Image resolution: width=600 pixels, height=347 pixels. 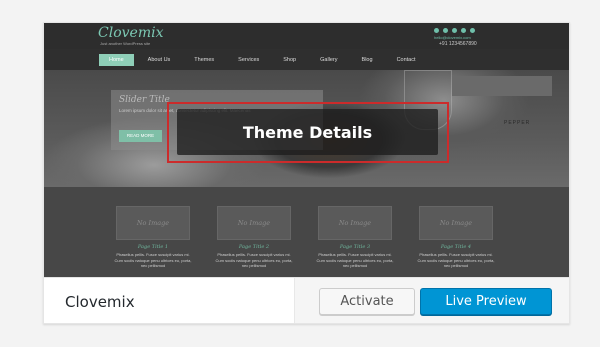 I want to click on twitter-icon, so click(x=445, y=30).